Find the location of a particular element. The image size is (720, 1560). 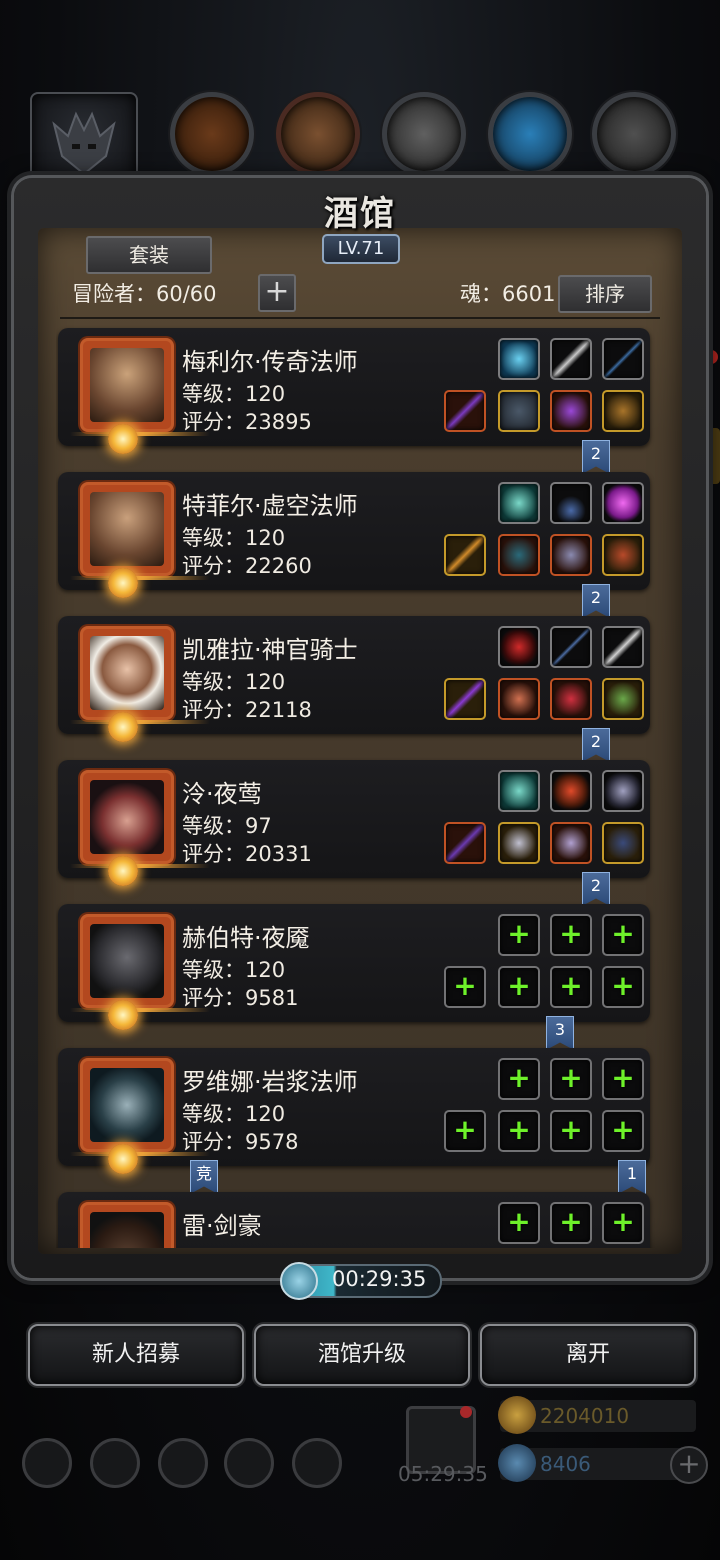

stone-resource-icon is located at coordinates (424, 134).